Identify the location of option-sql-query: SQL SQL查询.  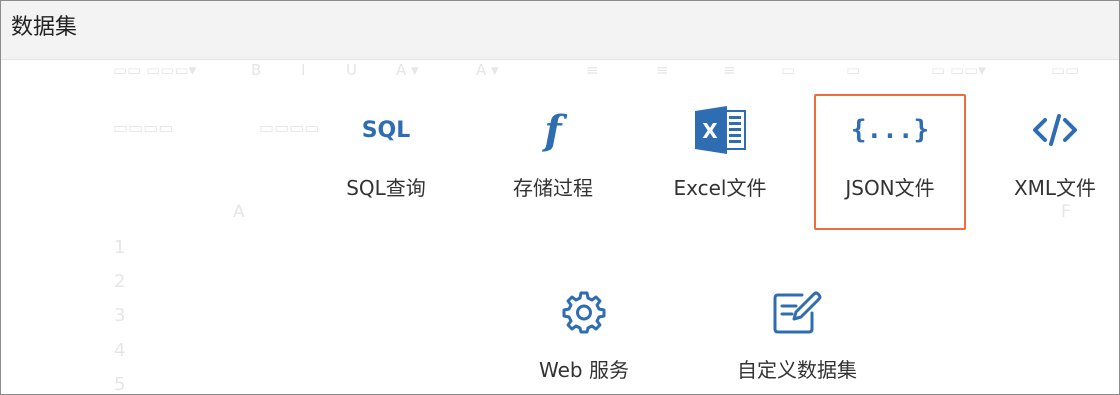
(386, 160).